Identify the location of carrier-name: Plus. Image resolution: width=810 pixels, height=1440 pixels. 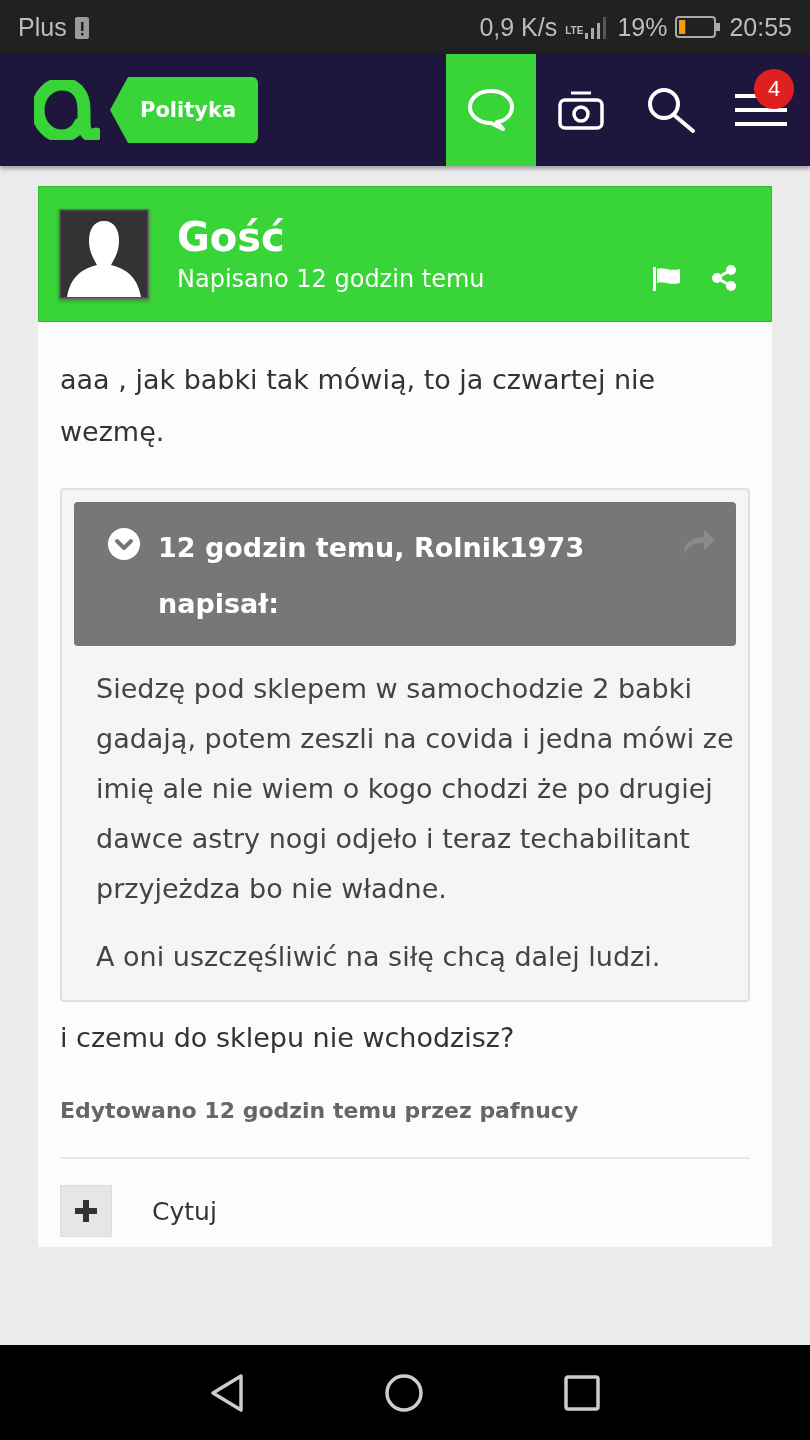
(42, 27).